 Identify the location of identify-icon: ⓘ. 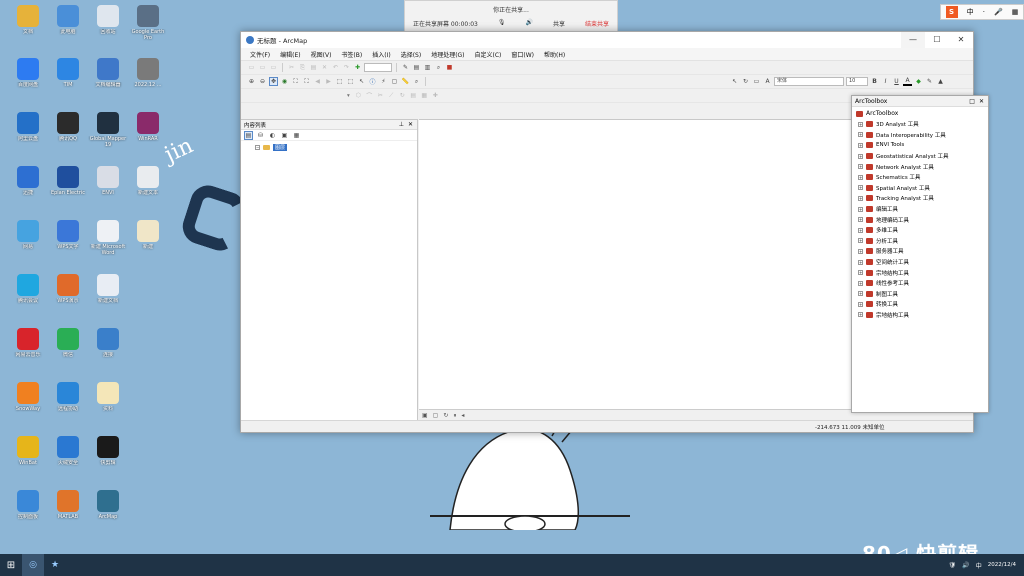
(372, 81).